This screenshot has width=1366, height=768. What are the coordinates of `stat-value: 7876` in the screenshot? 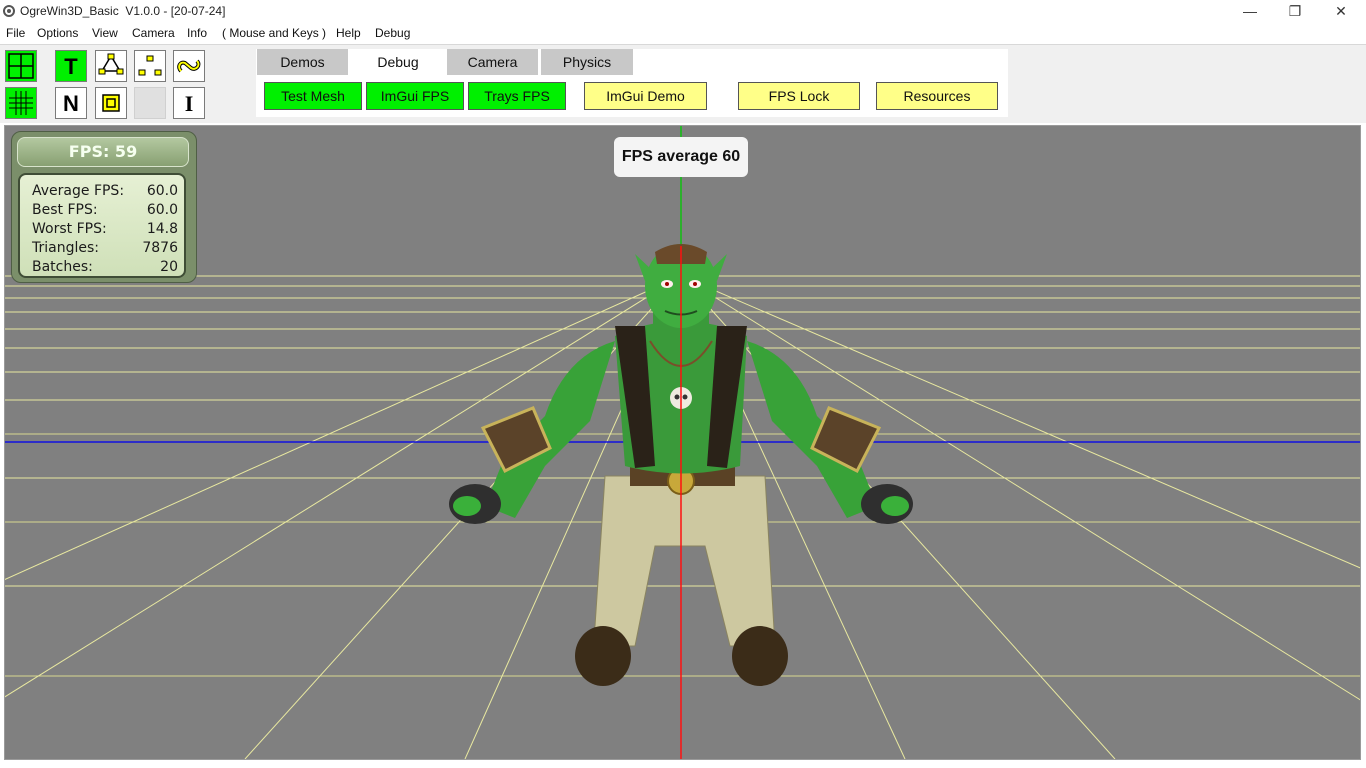 It's located at (160, 248).